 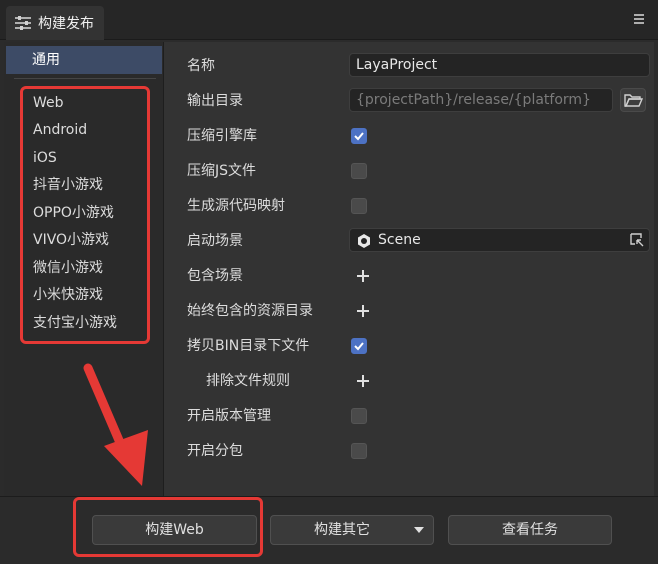 I want to click on hamburger-menu-icon, so click(x=639, y=19).